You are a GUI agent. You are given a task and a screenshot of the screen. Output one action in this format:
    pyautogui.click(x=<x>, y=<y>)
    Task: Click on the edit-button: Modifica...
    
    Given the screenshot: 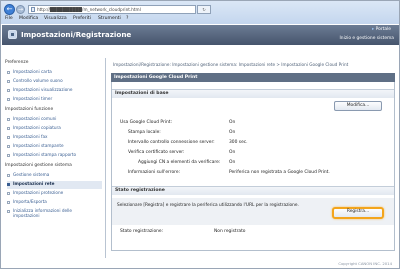 What is the action you would take?
    pyautogui.click(x=358, y=106)
    